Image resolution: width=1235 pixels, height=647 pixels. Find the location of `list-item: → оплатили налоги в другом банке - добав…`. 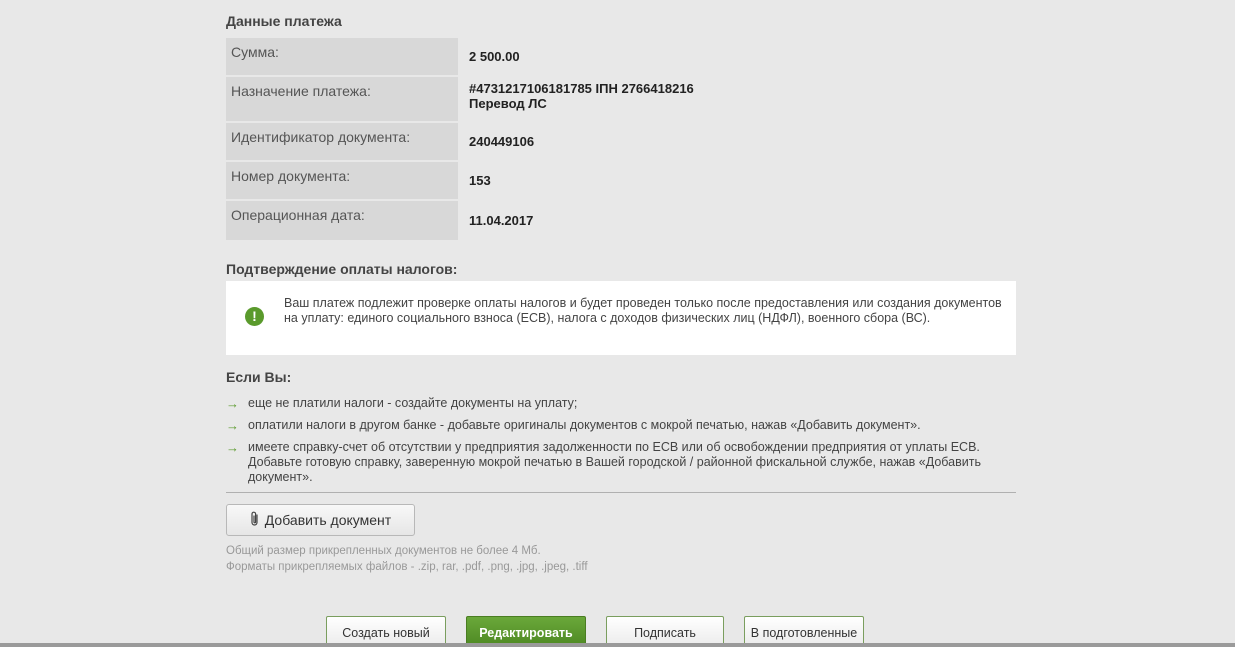

list-item: → оплатили налоги в другом банке - добав… is located at coordinates (621, 425).